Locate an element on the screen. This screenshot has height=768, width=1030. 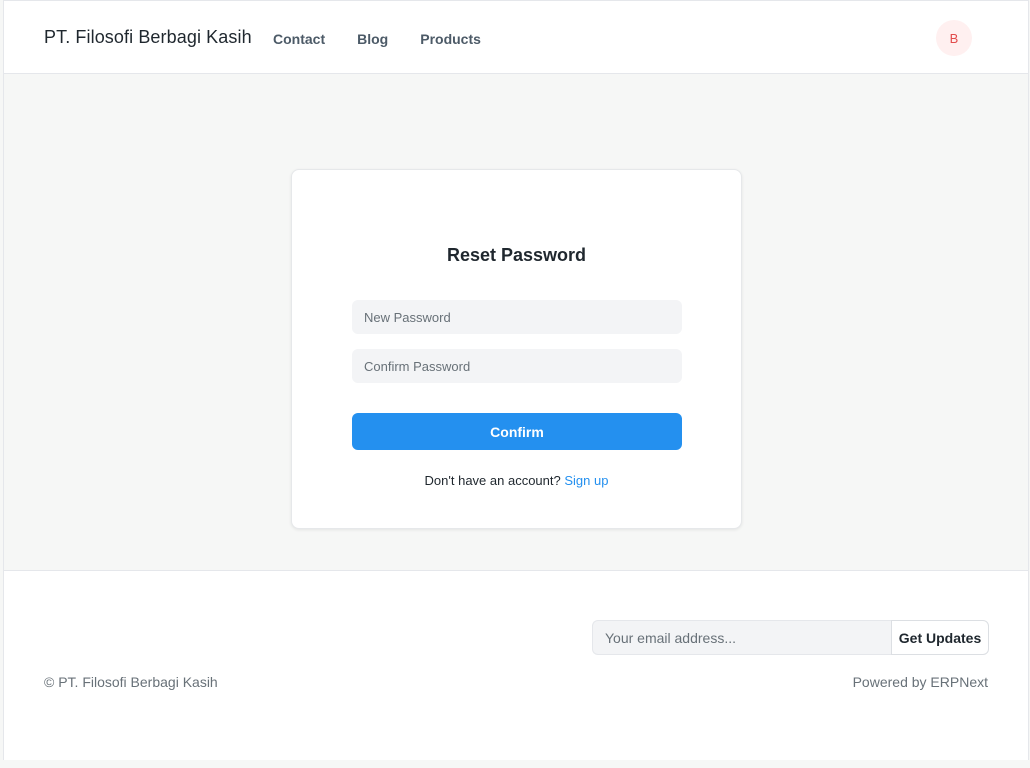
nav-link-products: Products is located at coordinates (450, 39).